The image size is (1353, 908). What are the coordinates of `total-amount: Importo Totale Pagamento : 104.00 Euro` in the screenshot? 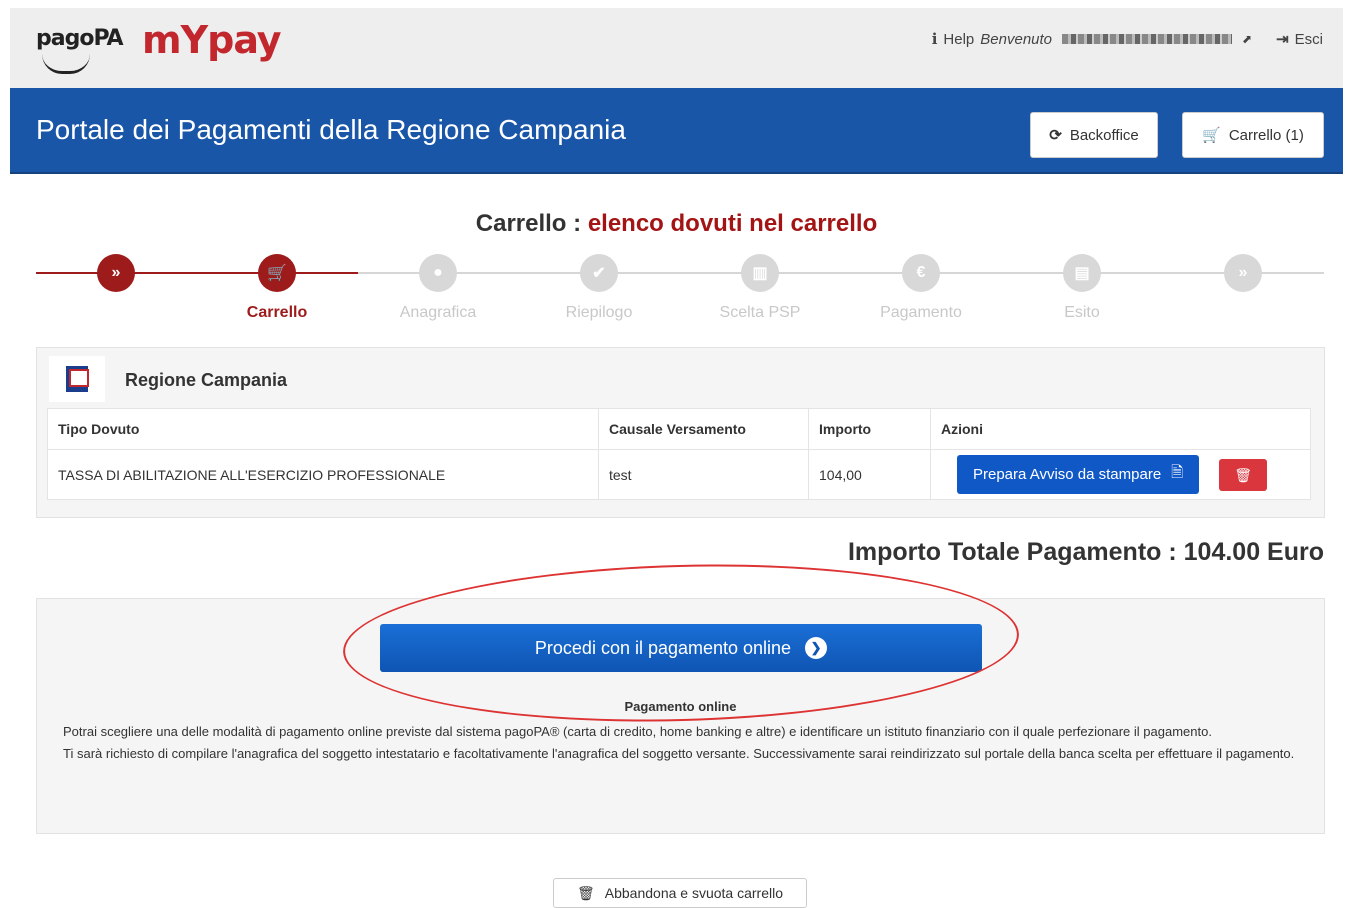 It's located at (1085, 552).